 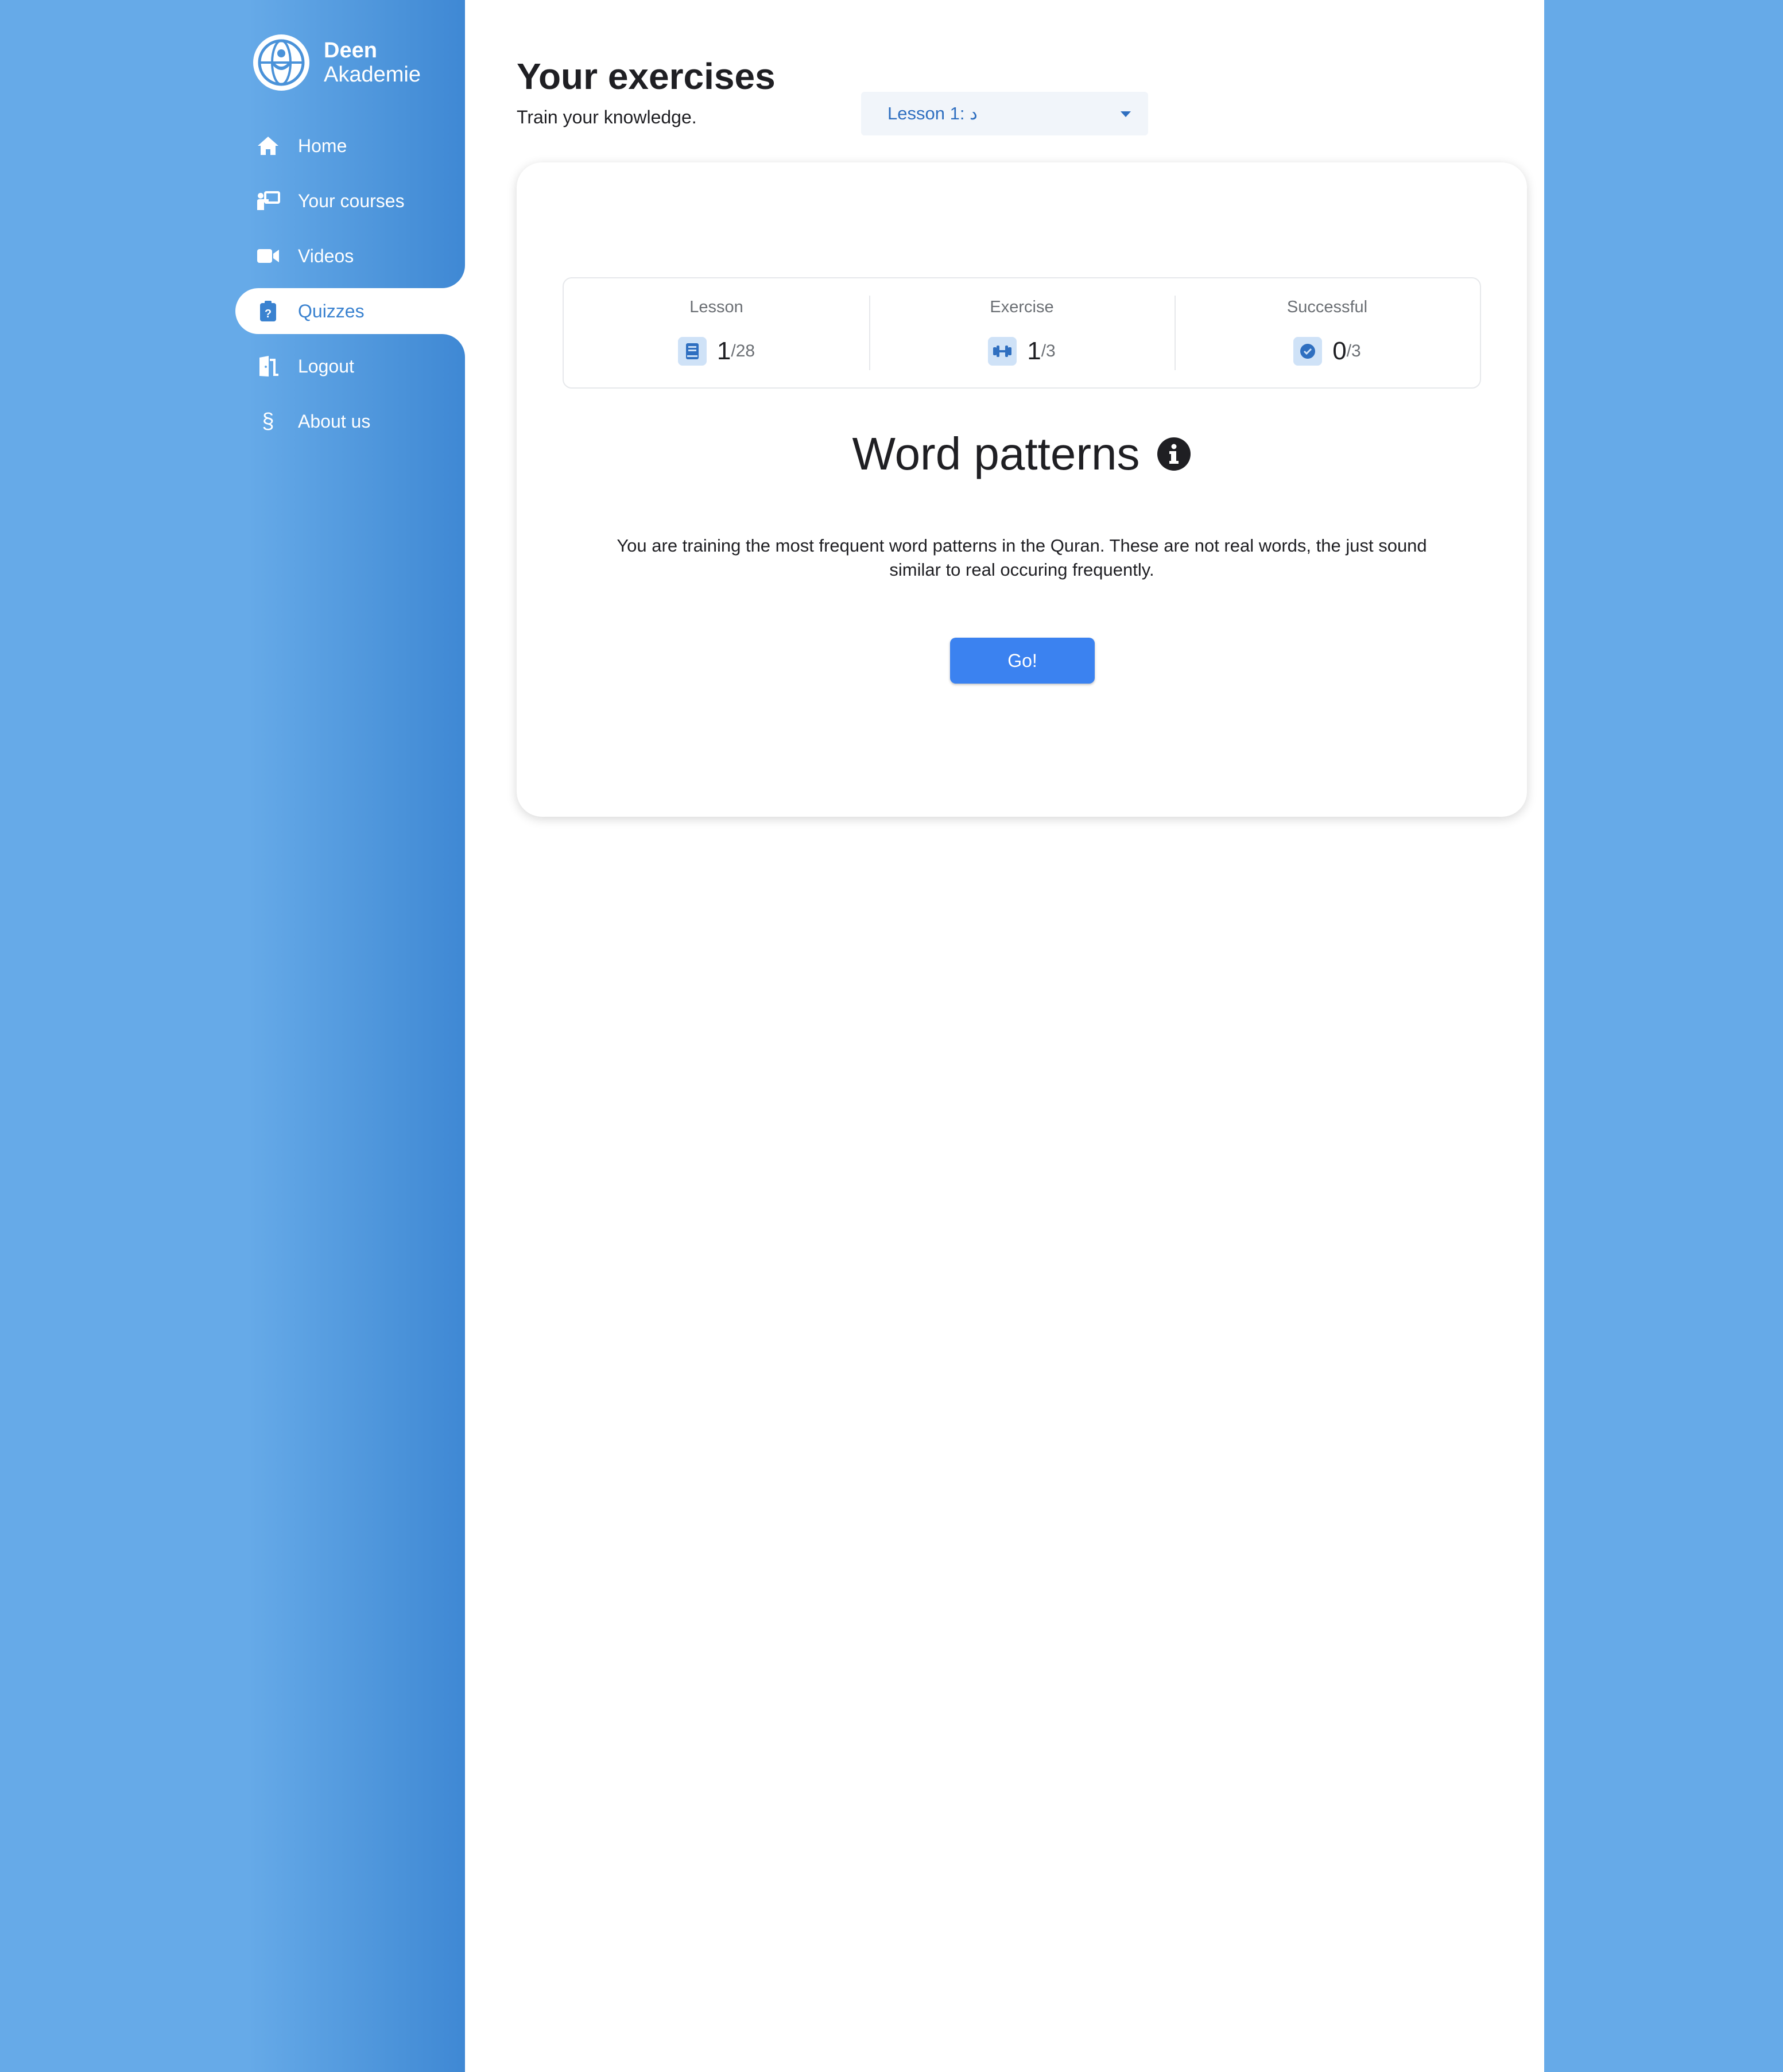 What do you see at coordinates (1308, 352) in the screenshot?
I see `check-circle-icon` at bounding box center [1308, 352].